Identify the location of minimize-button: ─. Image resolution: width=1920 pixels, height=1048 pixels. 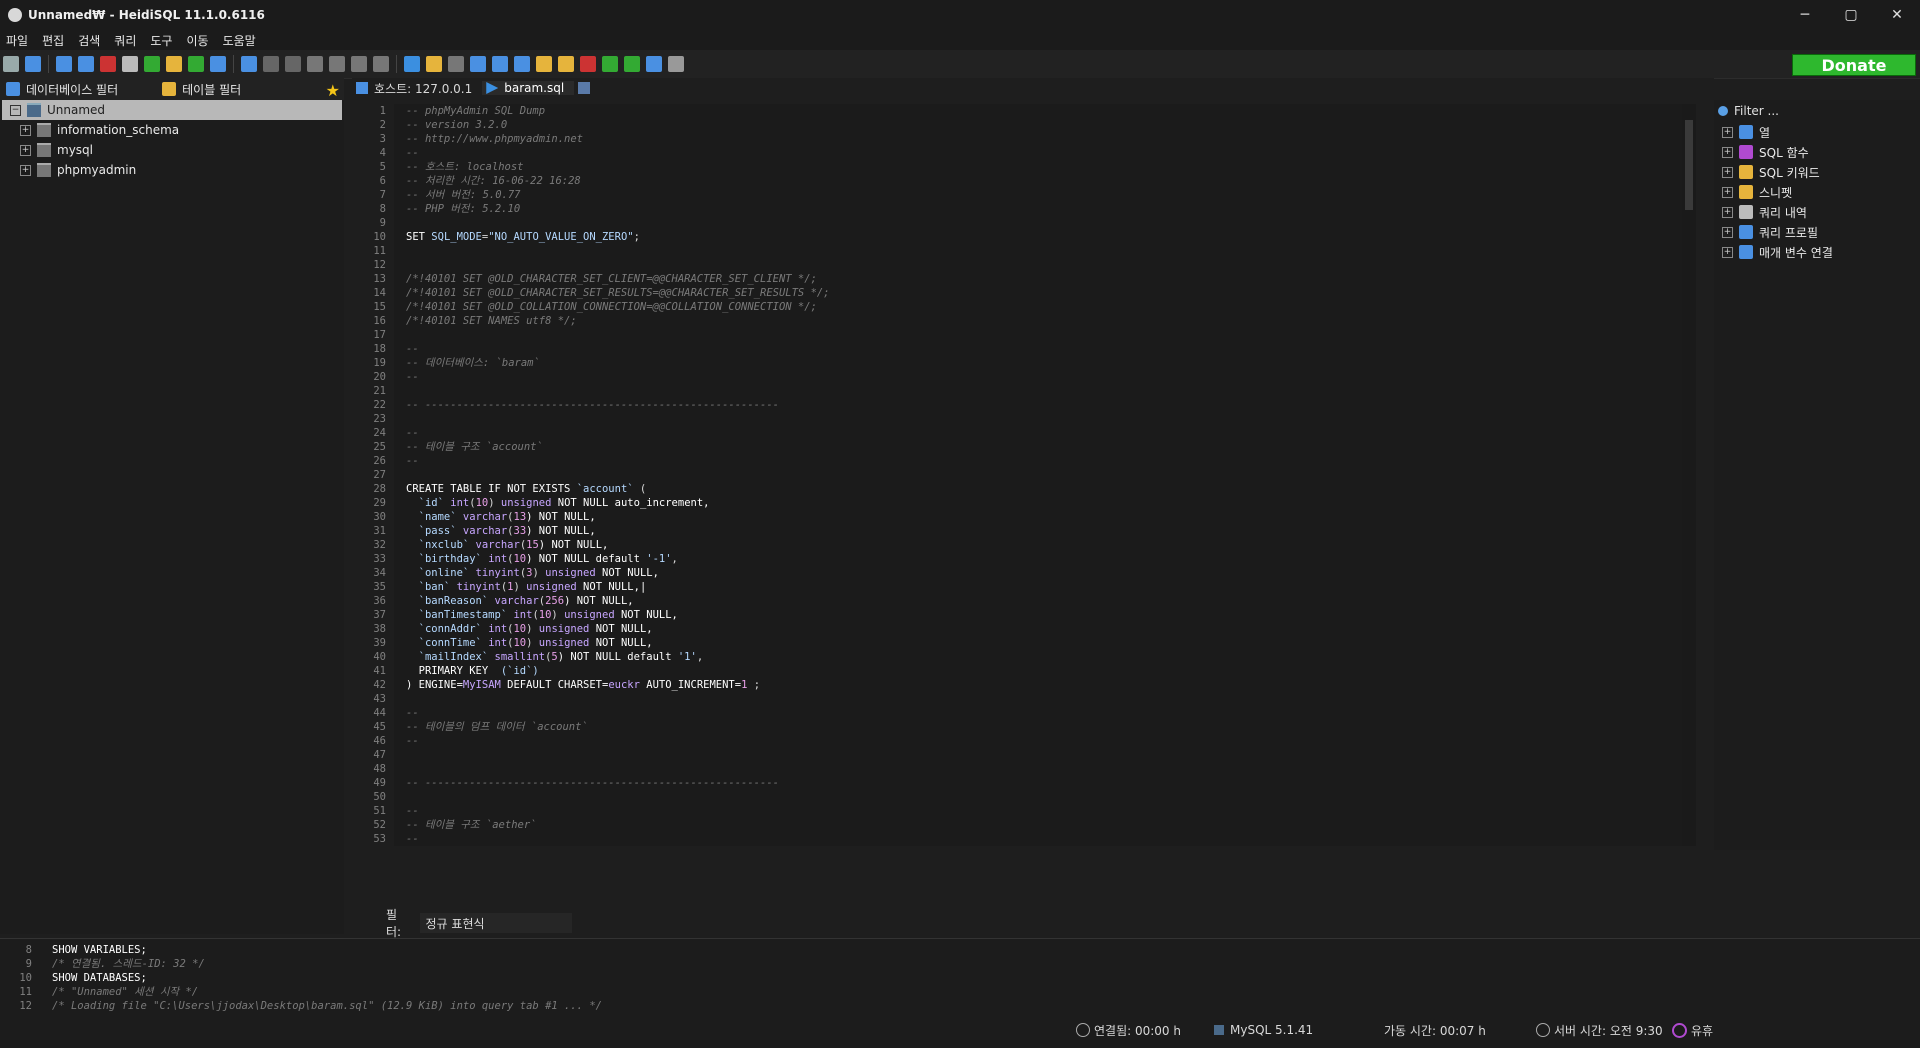
(1805, 15).